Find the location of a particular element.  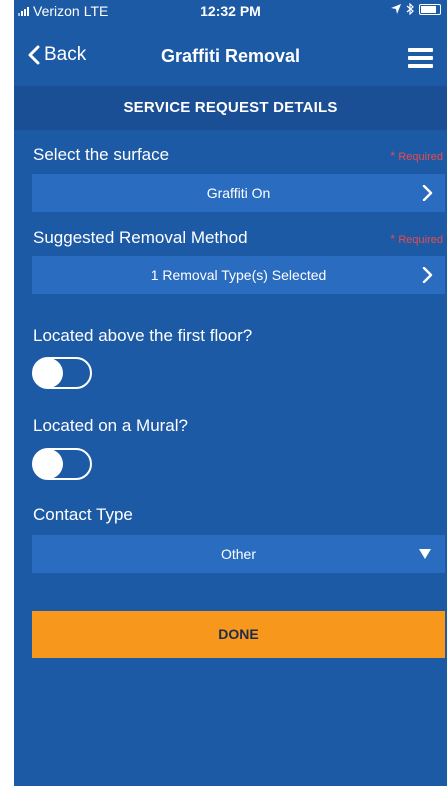

surface-required: * Required is located at coordinates (416, 156).